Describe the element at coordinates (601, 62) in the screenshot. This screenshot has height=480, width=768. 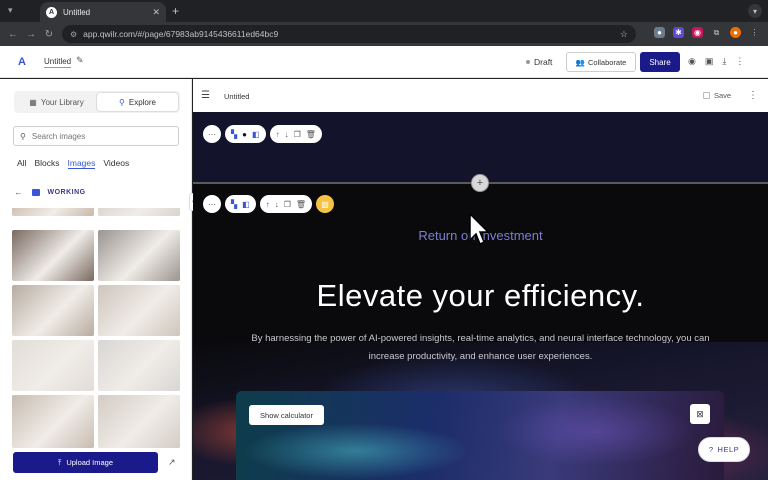
I see `collaborate-button: 👥 Collaborate` at that location.